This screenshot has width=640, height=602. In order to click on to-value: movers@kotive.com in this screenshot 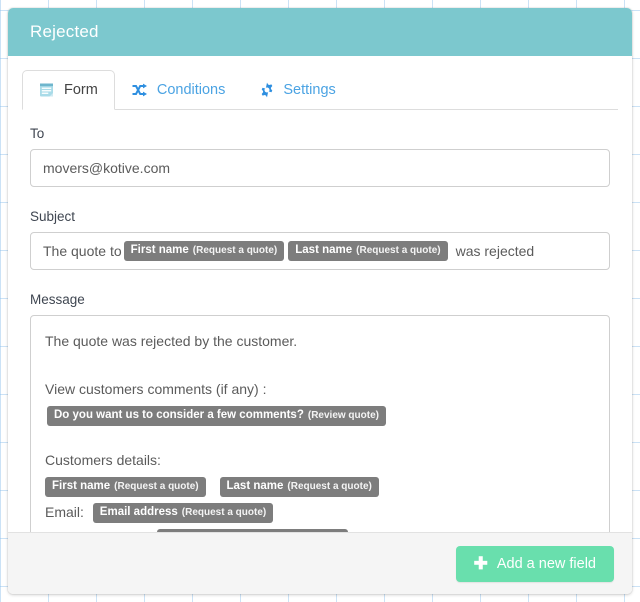, I will do `click(107, 168)`.